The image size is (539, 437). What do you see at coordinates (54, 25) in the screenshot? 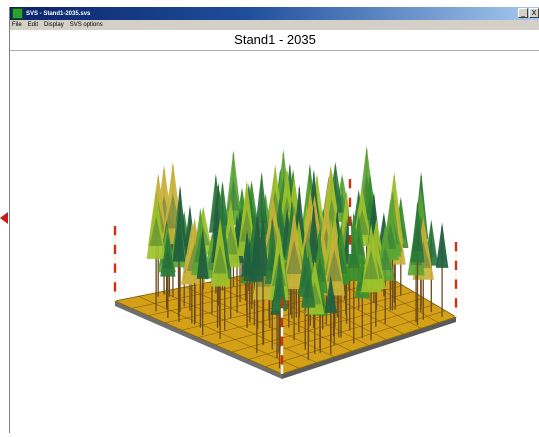
I see `menu-display: Display` at bounding box center [54, 25].